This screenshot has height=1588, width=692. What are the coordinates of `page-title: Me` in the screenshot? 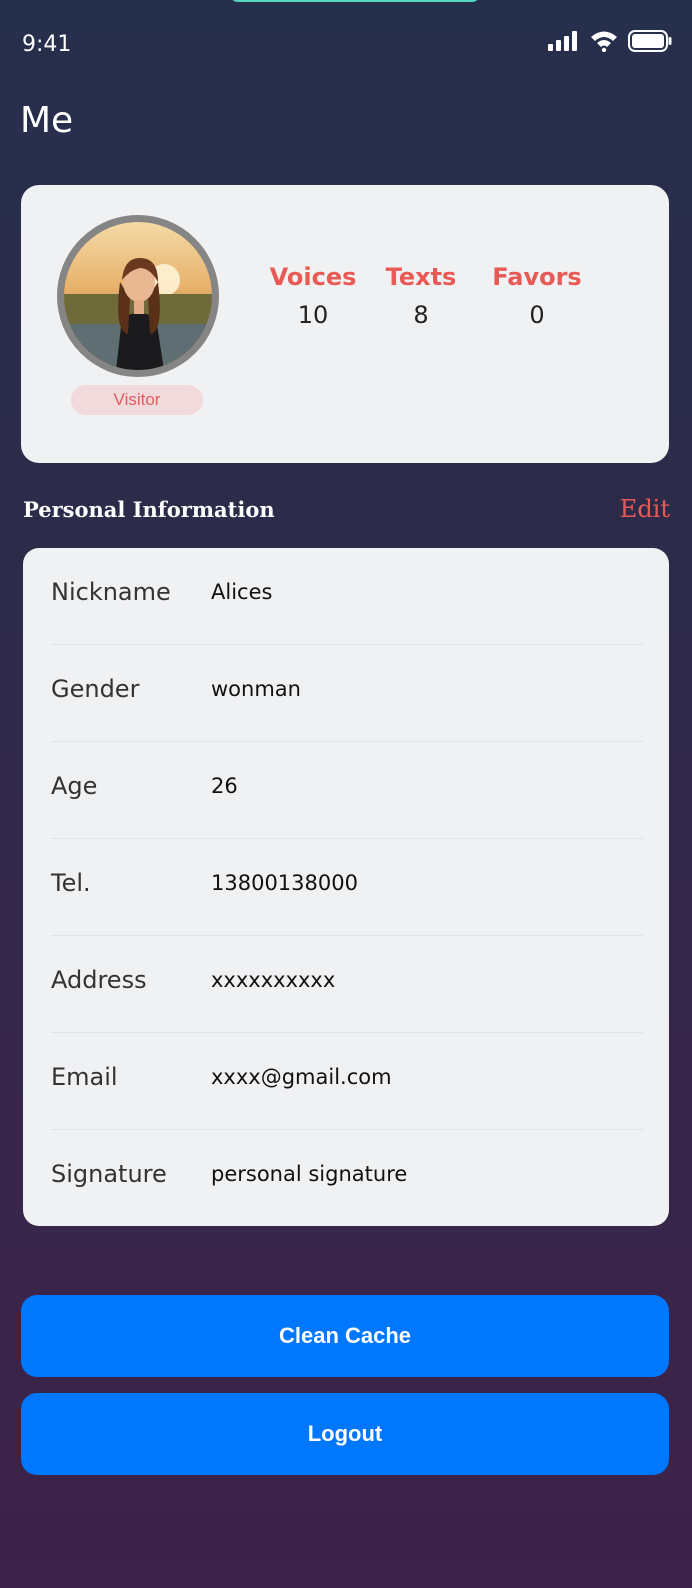 It's located at (47, 121).